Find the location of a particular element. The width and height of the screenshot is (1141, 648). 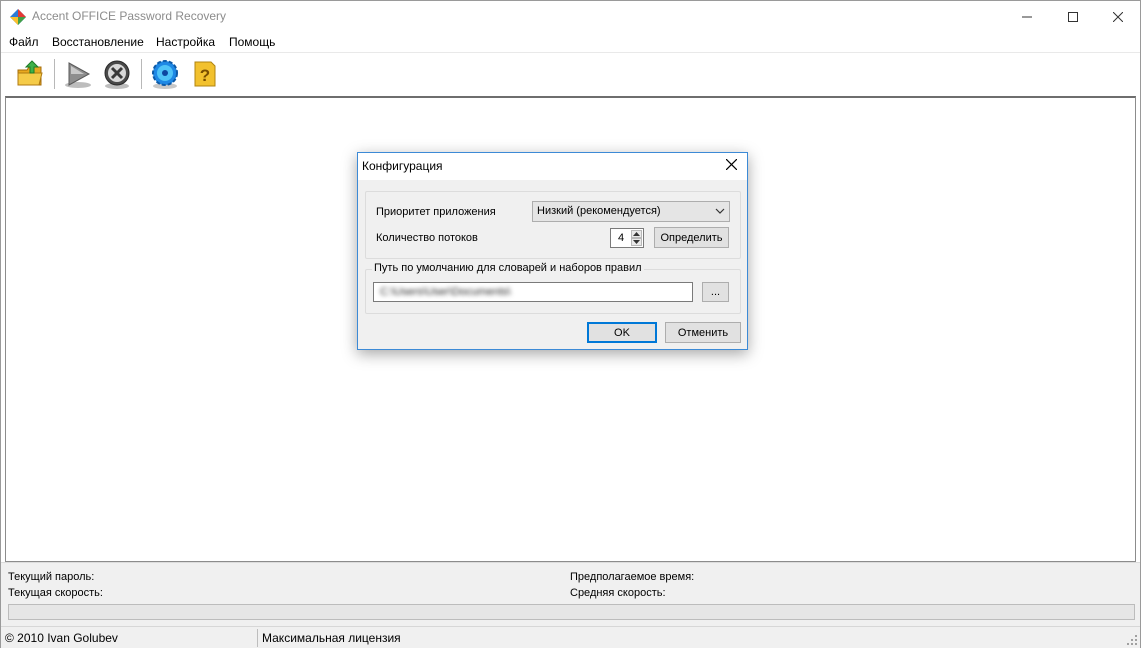

path-value: C:\Users\User\Documents\ is located at coordinates (445, 292).